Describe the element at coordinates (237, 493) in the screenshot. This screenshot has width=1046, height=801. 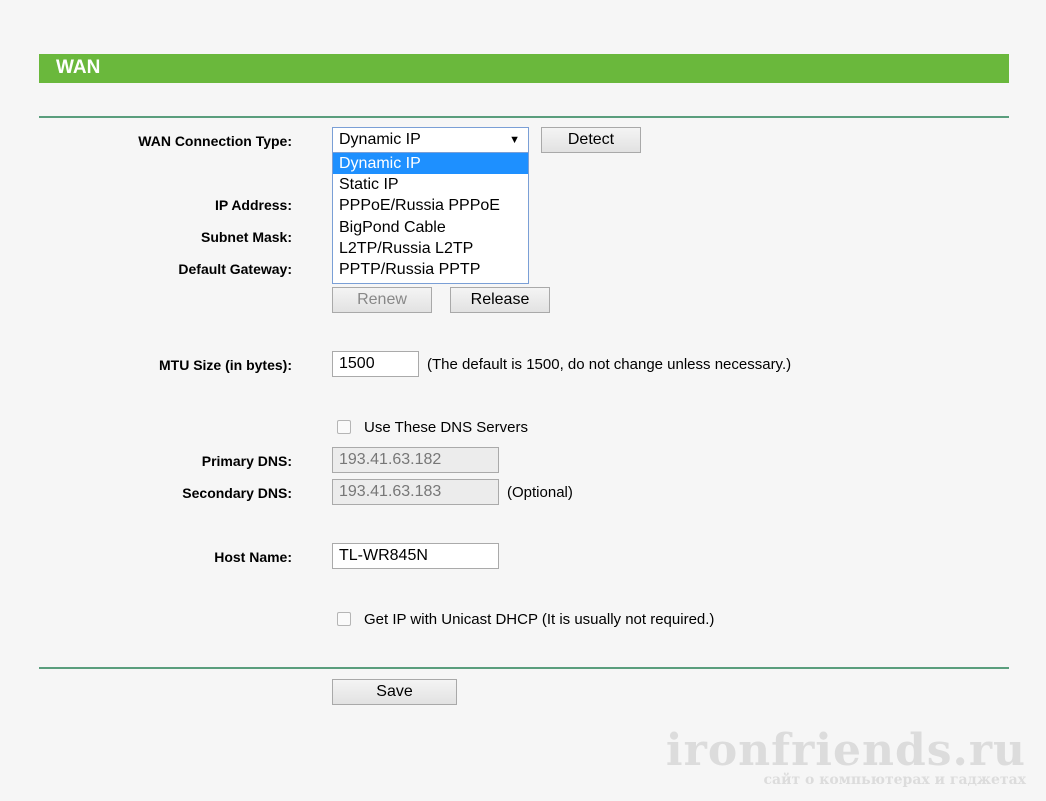
I see `secondary-dns-label: Secondary DNS:` at that location.